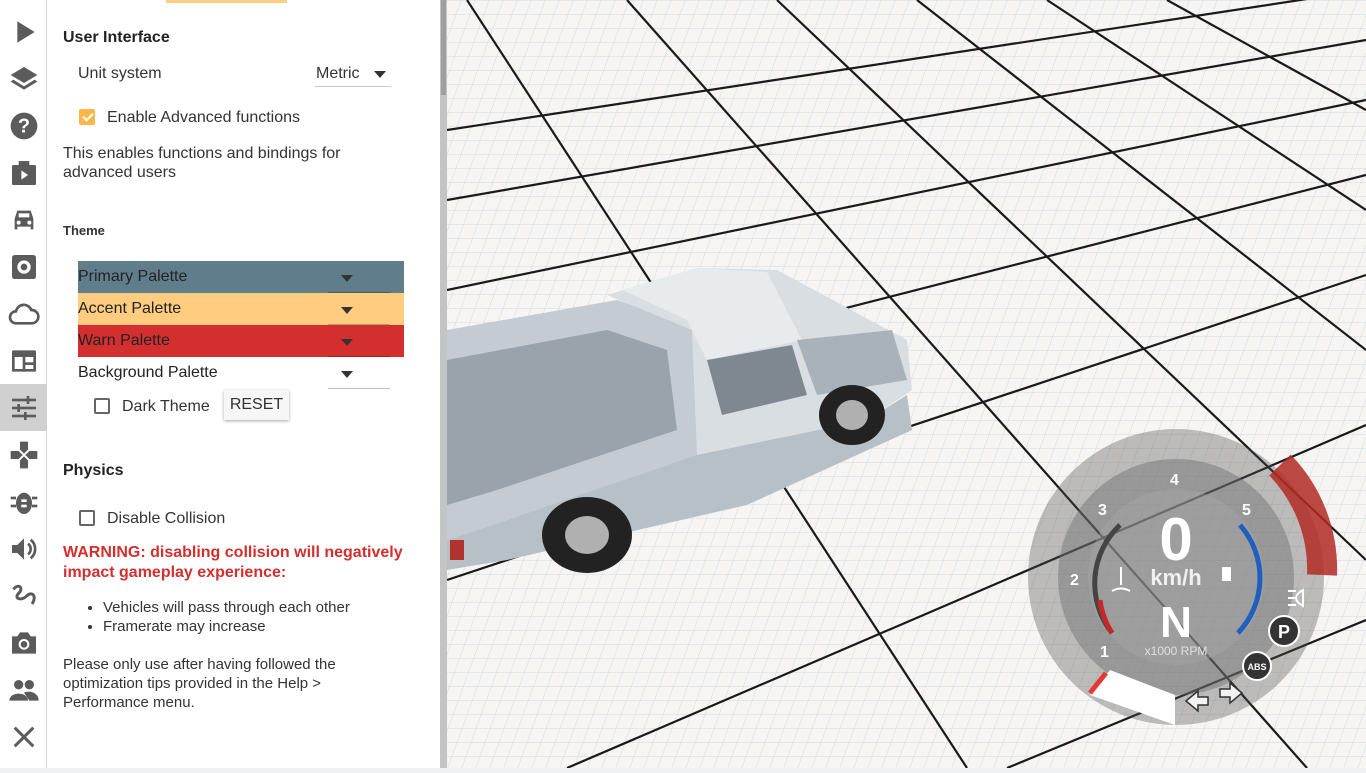 The width and height of the screenshot is (1366, 773). I want to click on warn-palette-label: Warn Palette, so click(124, 340).